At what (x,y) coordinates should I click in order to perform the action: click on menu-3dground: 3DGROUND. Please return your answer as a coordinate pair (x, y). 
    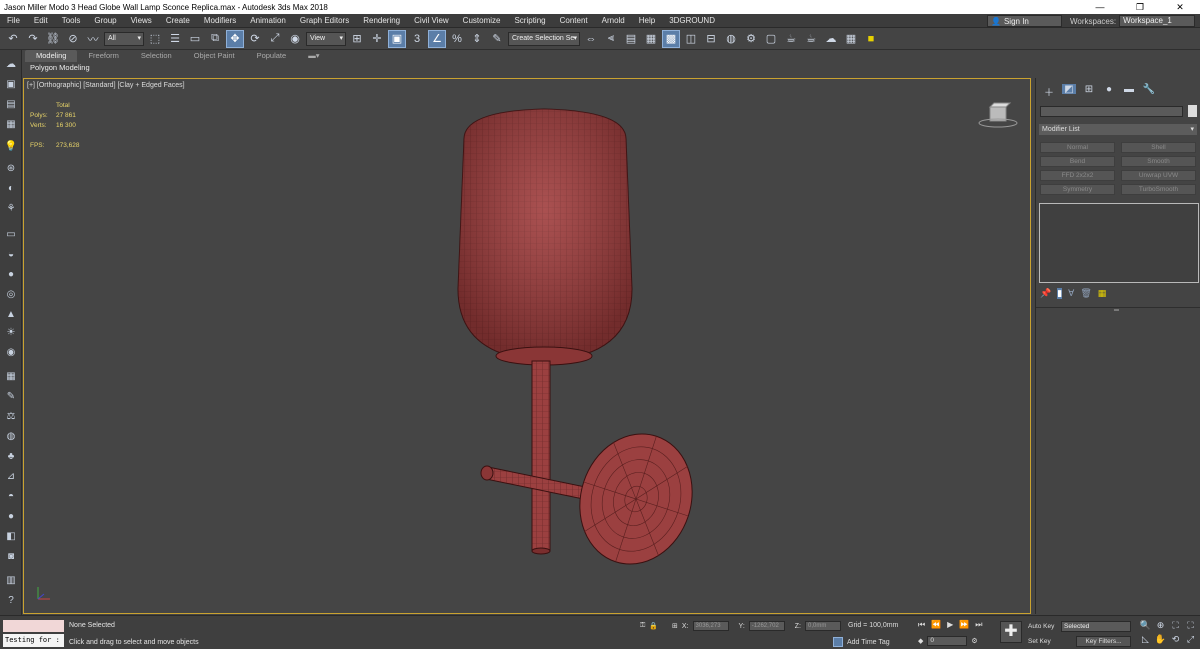
    Looking at the image, I should click on (692, 21).